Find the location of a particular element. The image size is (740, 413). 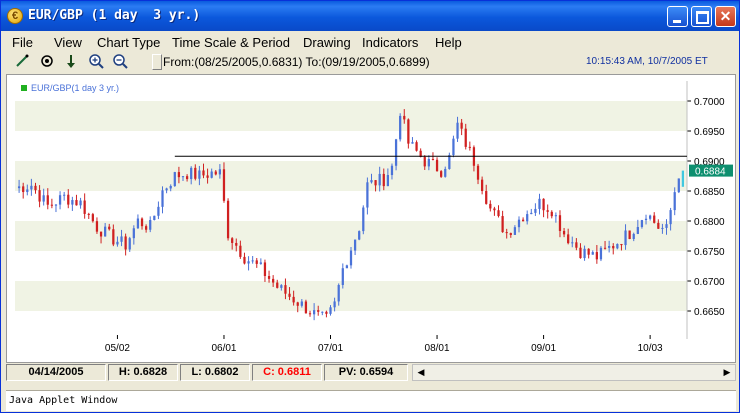

x-tick-label: 06/01 is located at coordinates (223, 348).